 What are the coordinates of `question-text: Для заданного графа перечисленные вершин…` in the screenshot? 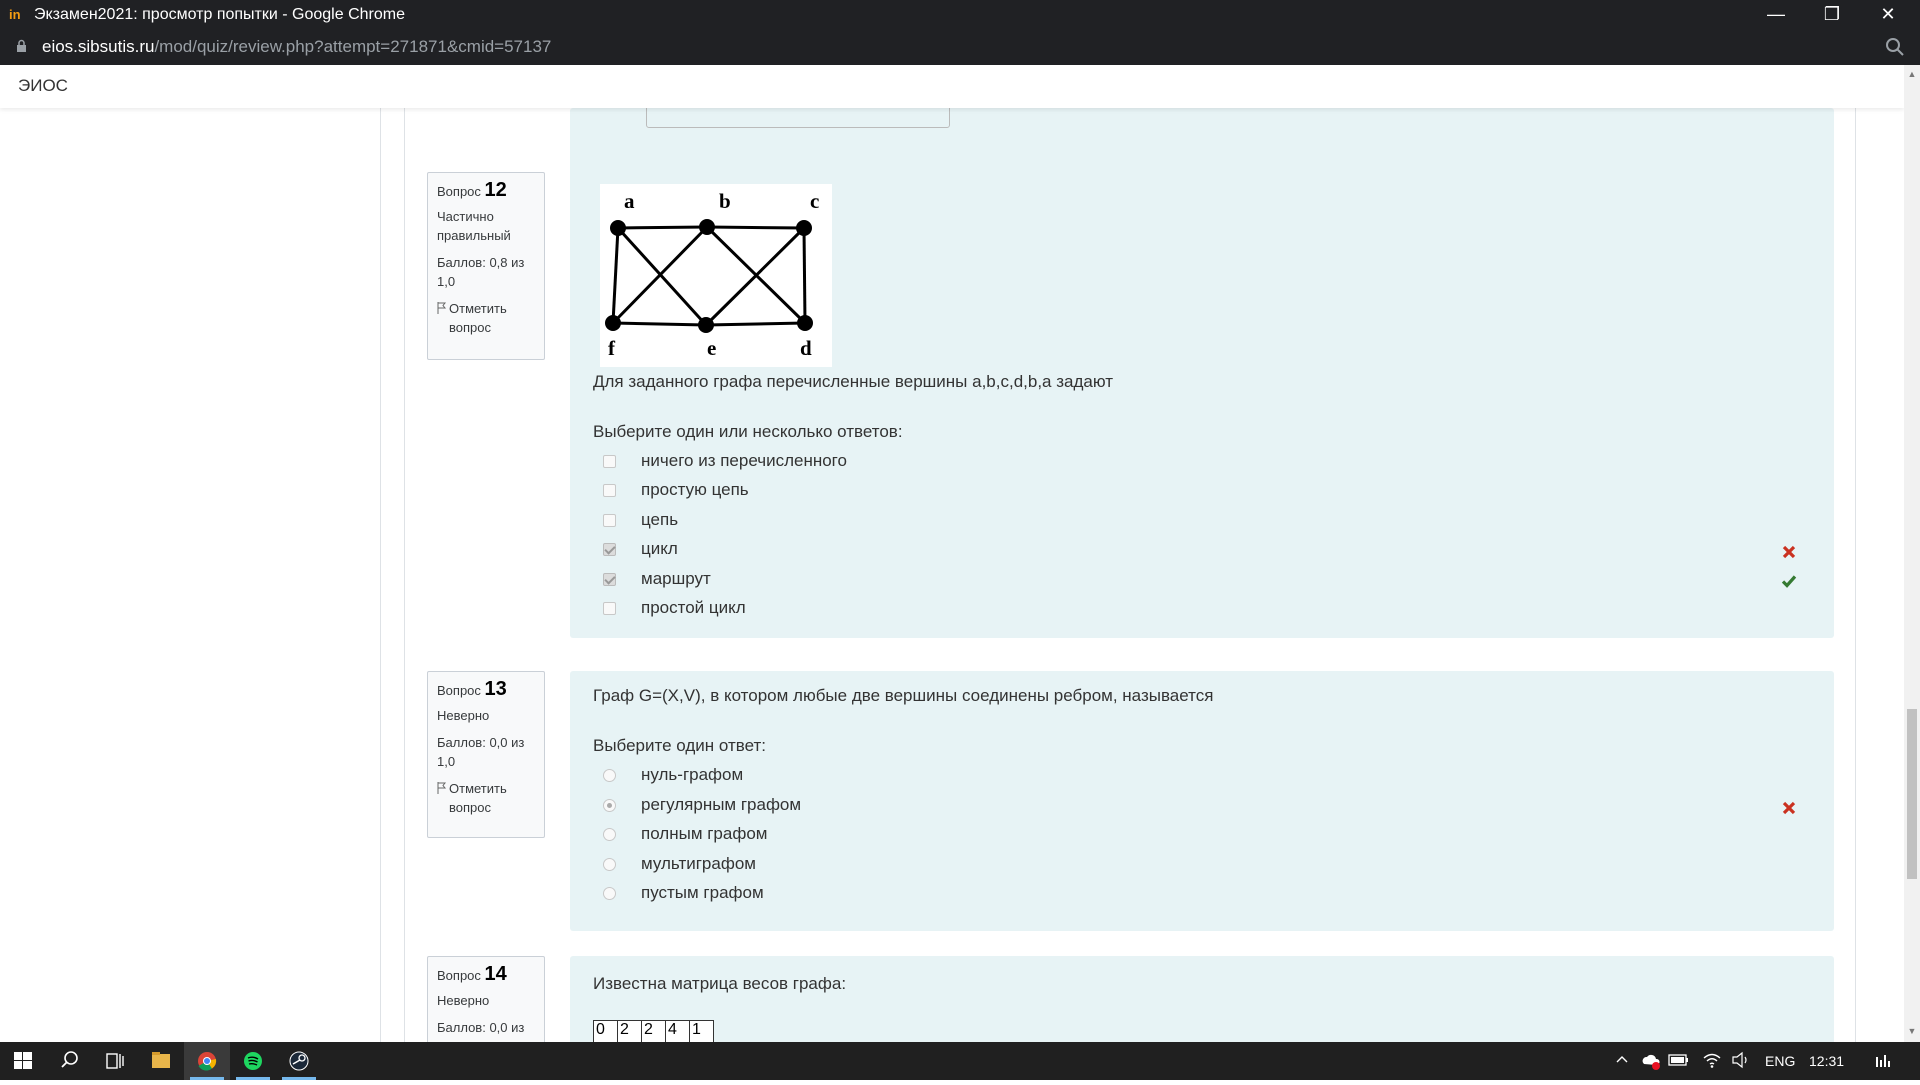 It's located at (853, 381).